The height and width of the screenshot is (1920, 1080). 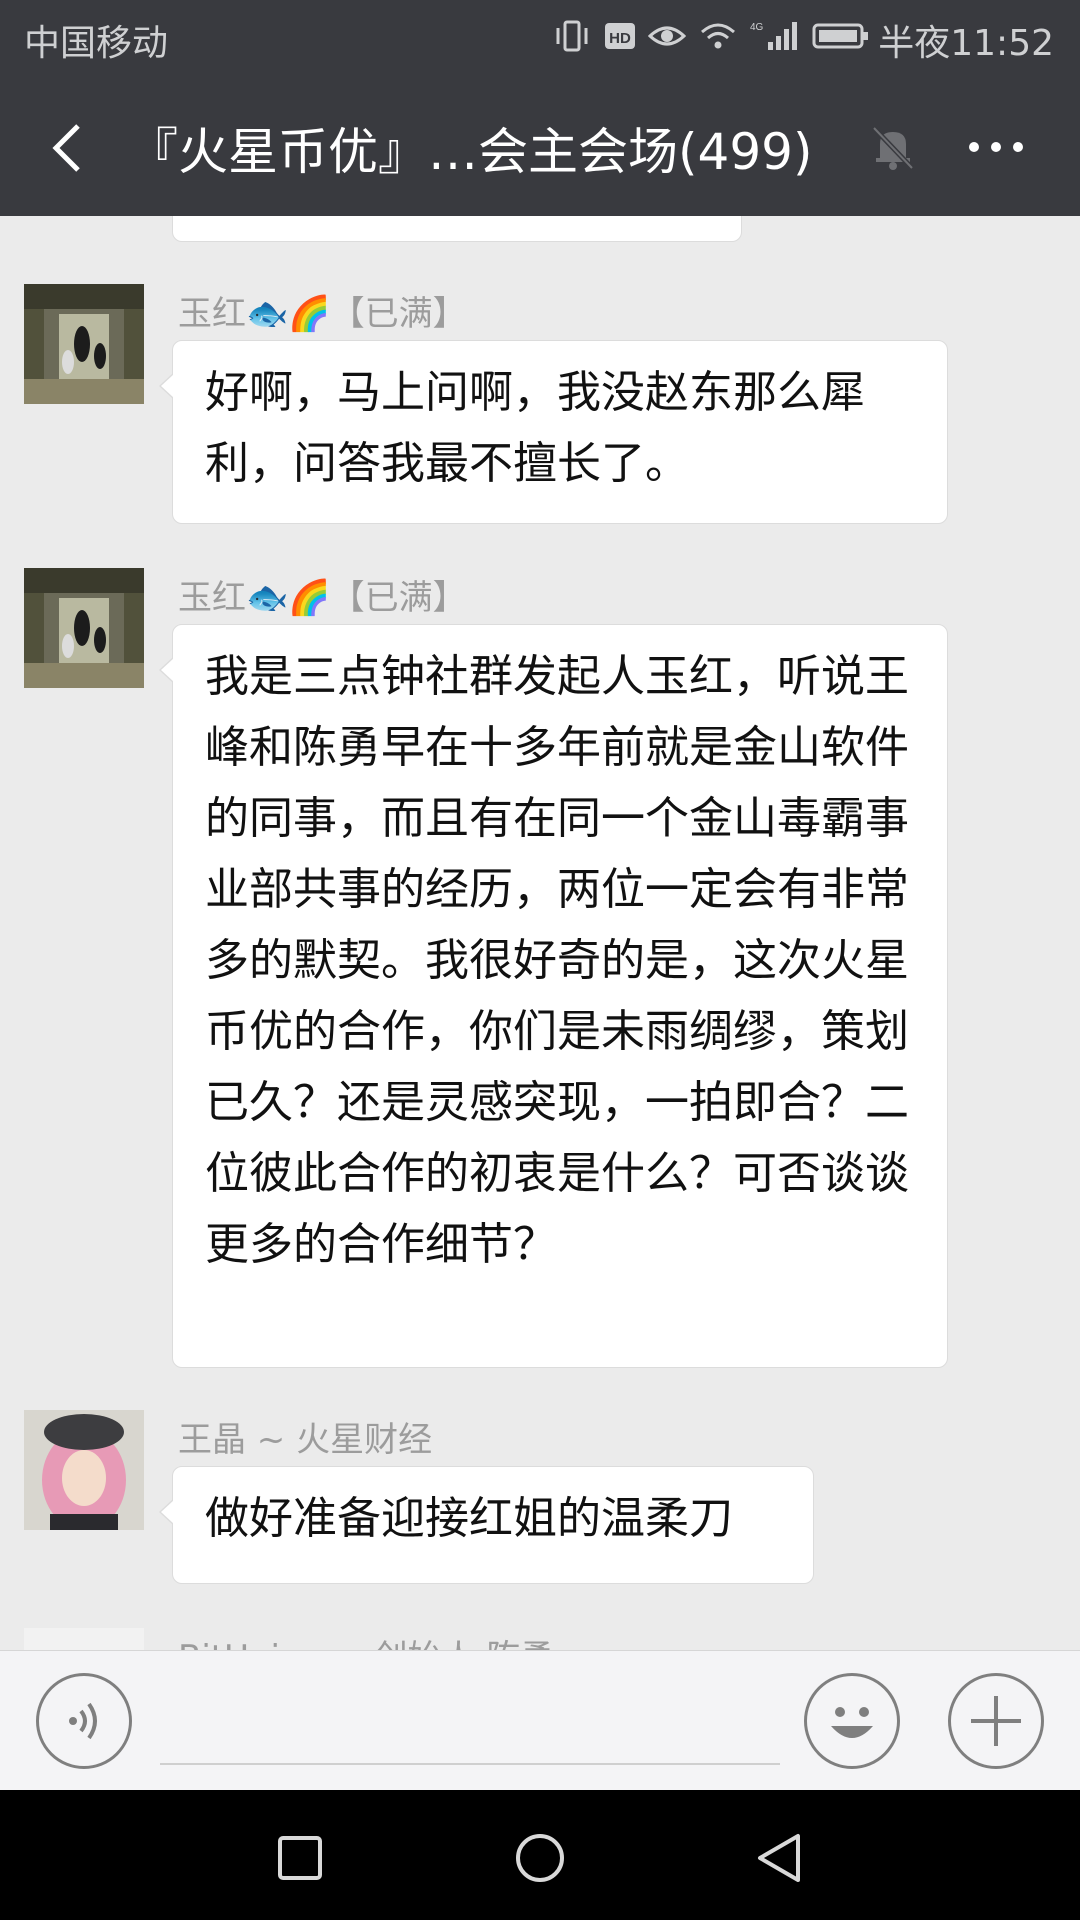 I want to click on voice-button, so click(x=84, y=1721).